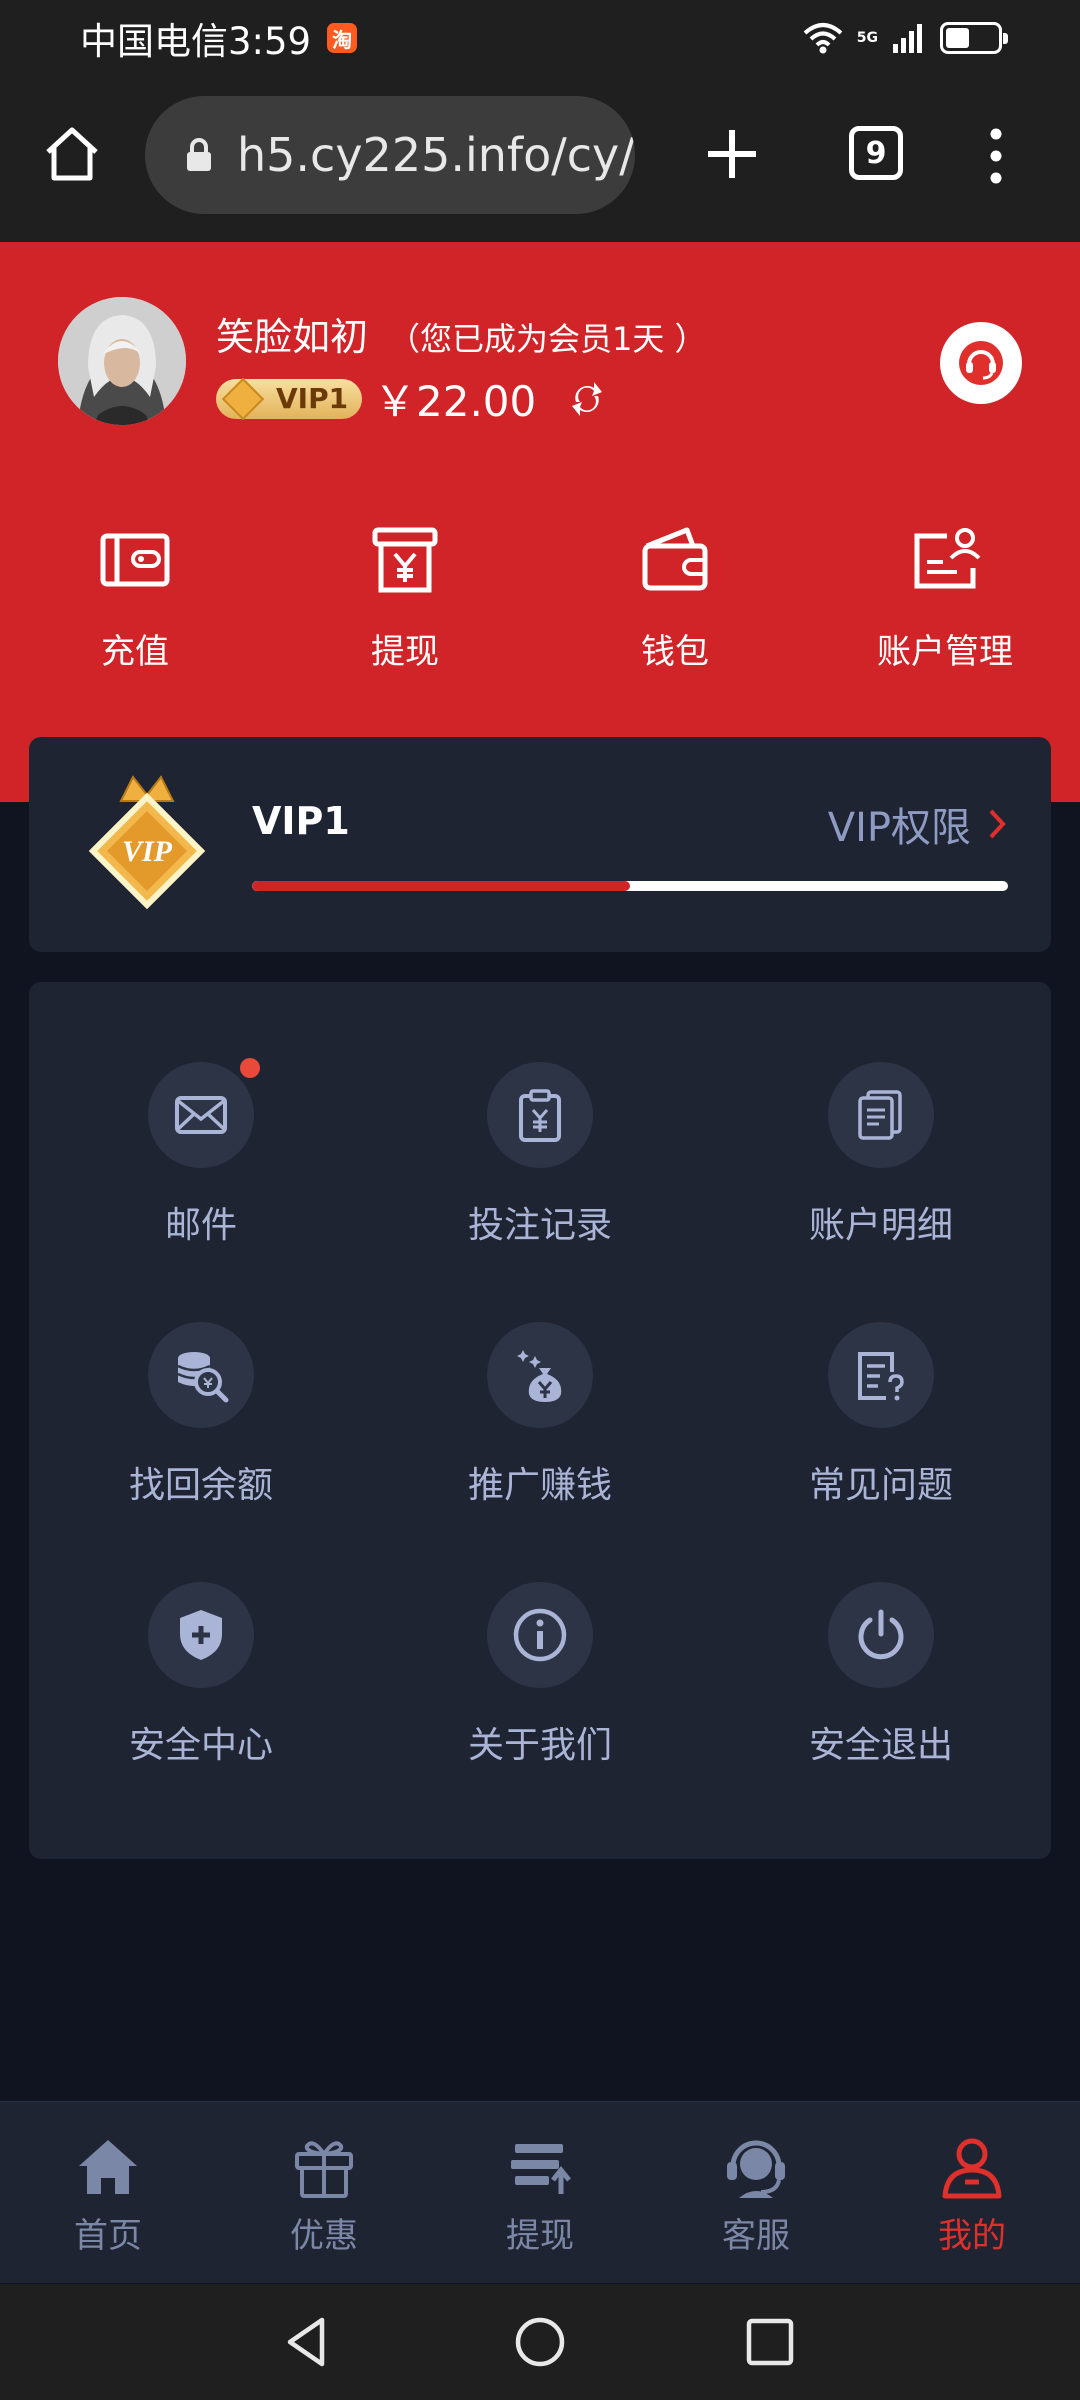 Image resolution: width=1080 pixels, height=2400 pixels. What do you see at coordinates (732, 154) in the screenshot?
I see `new-tab-icon` at bounding box center [732, 154].